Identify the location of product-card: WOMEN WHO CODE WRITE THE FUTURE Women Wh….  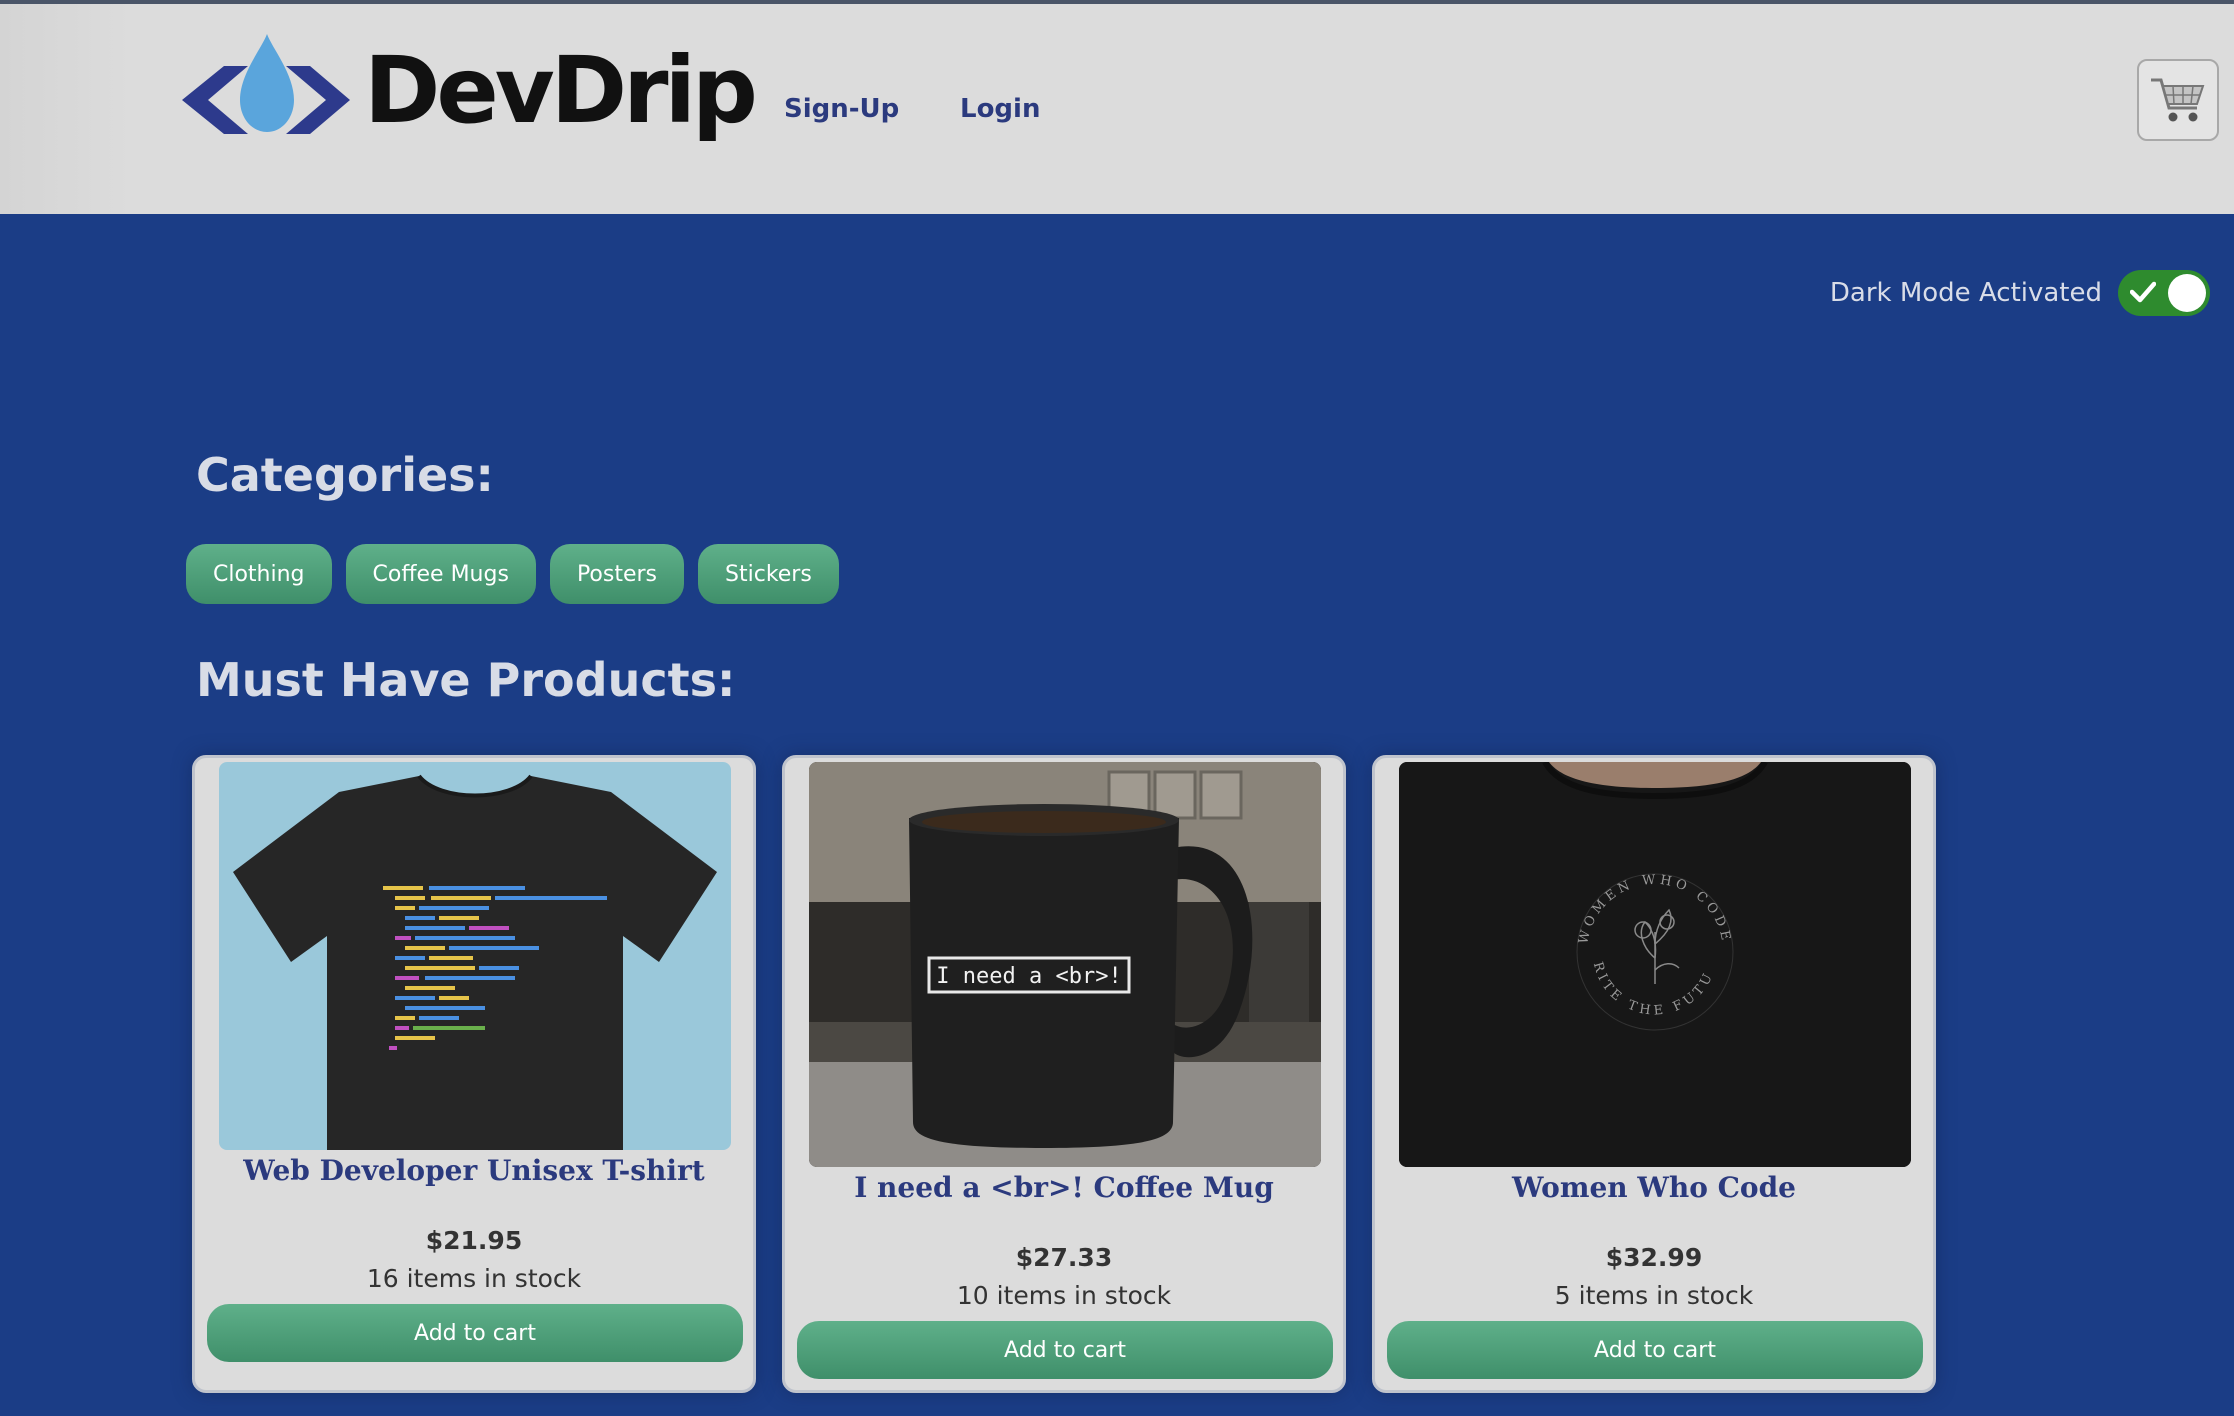
(1654, 1074).